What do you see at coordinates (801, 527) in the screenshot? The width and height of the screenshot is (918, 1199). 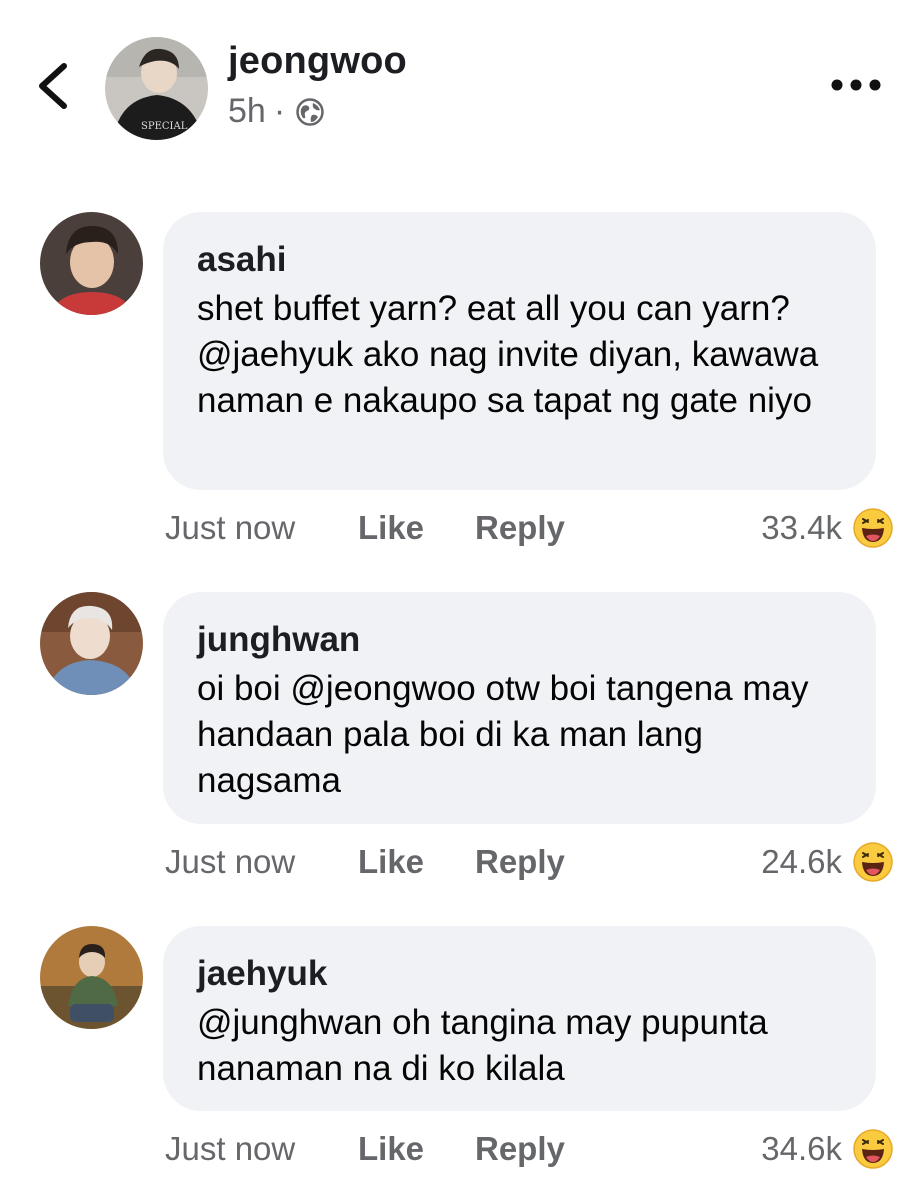 I see `reaction-count: 33.4k` at bounding box center [801, 527].